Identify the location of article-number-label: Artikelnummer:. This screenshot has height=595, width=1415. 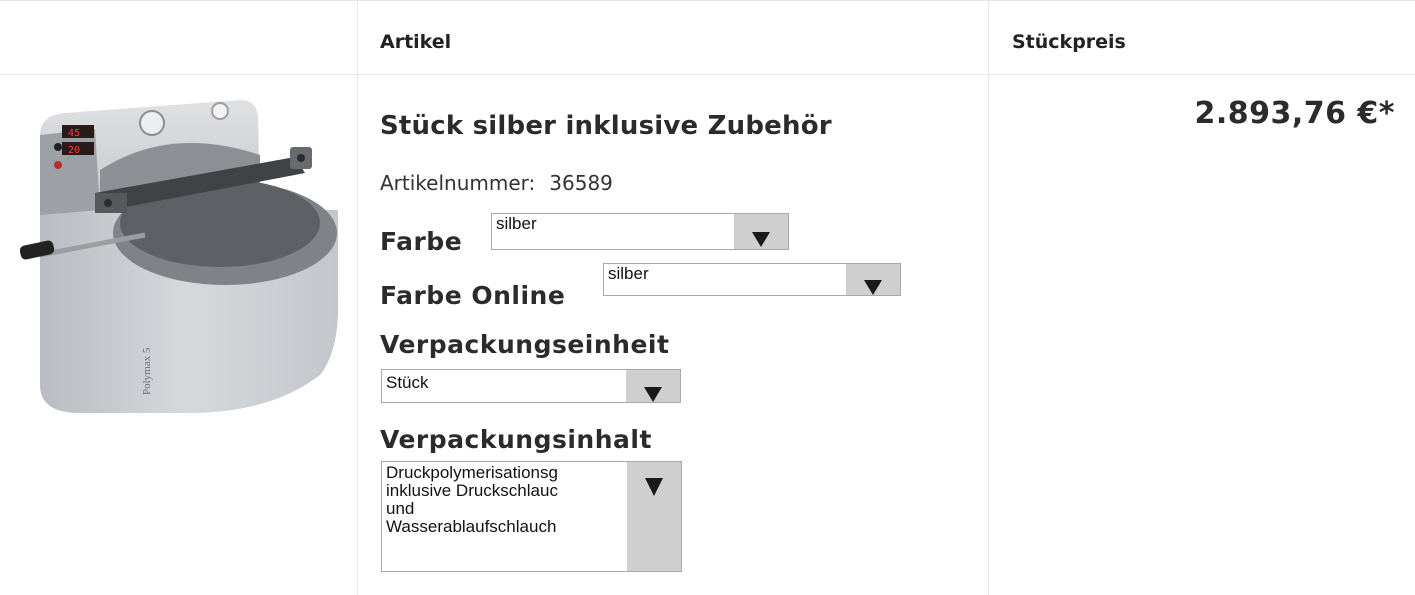
(458, 183).